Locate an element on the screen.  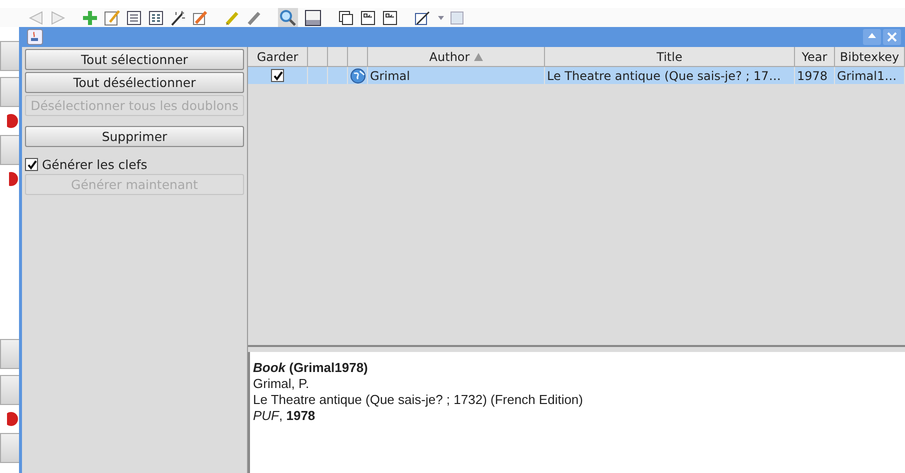
preview-line: Le Theatre antique (Que sais-je? ; 1732) (French Edition) is located at coordinates (418, 400).